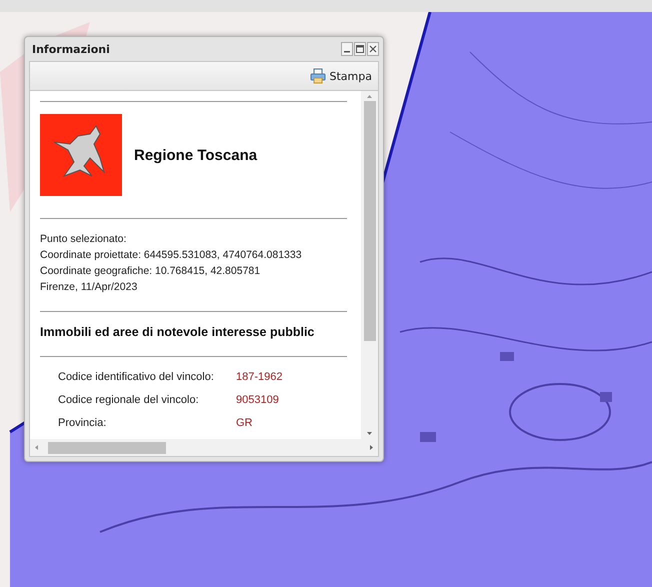 Image resolution: width=652 pixels, height=587 pixels. What do you see at coordinates (318, 76) in the screenshot?
I see `printer-icon` at bounding box center [318, 76].